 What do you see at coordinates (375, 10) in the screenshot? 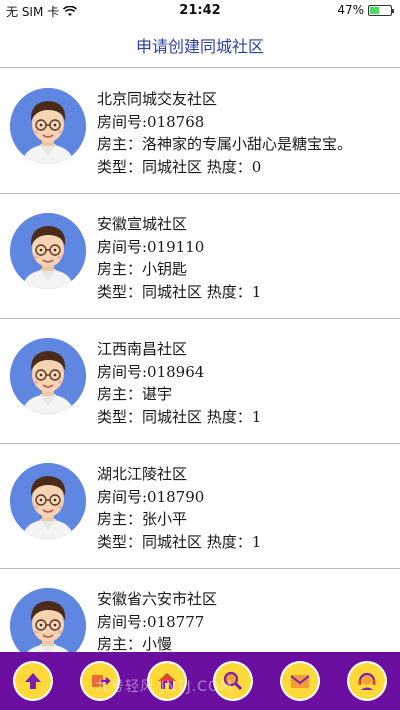
I see `battery-fill` at bounding box center [375, 10].